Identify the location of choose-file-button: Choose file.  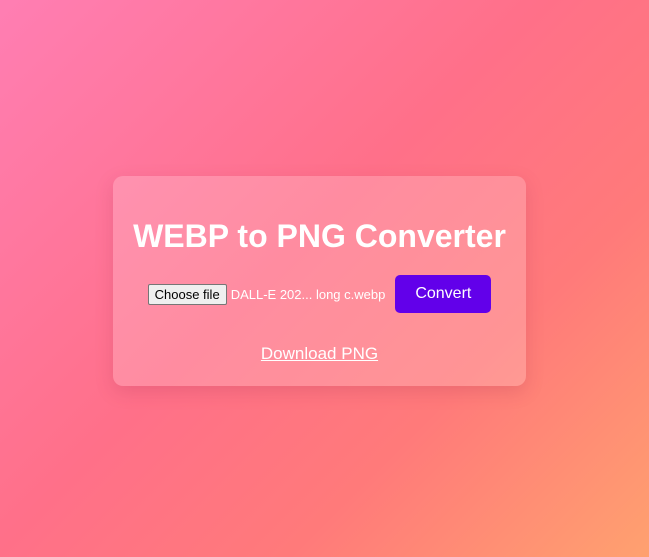
(187, 294).